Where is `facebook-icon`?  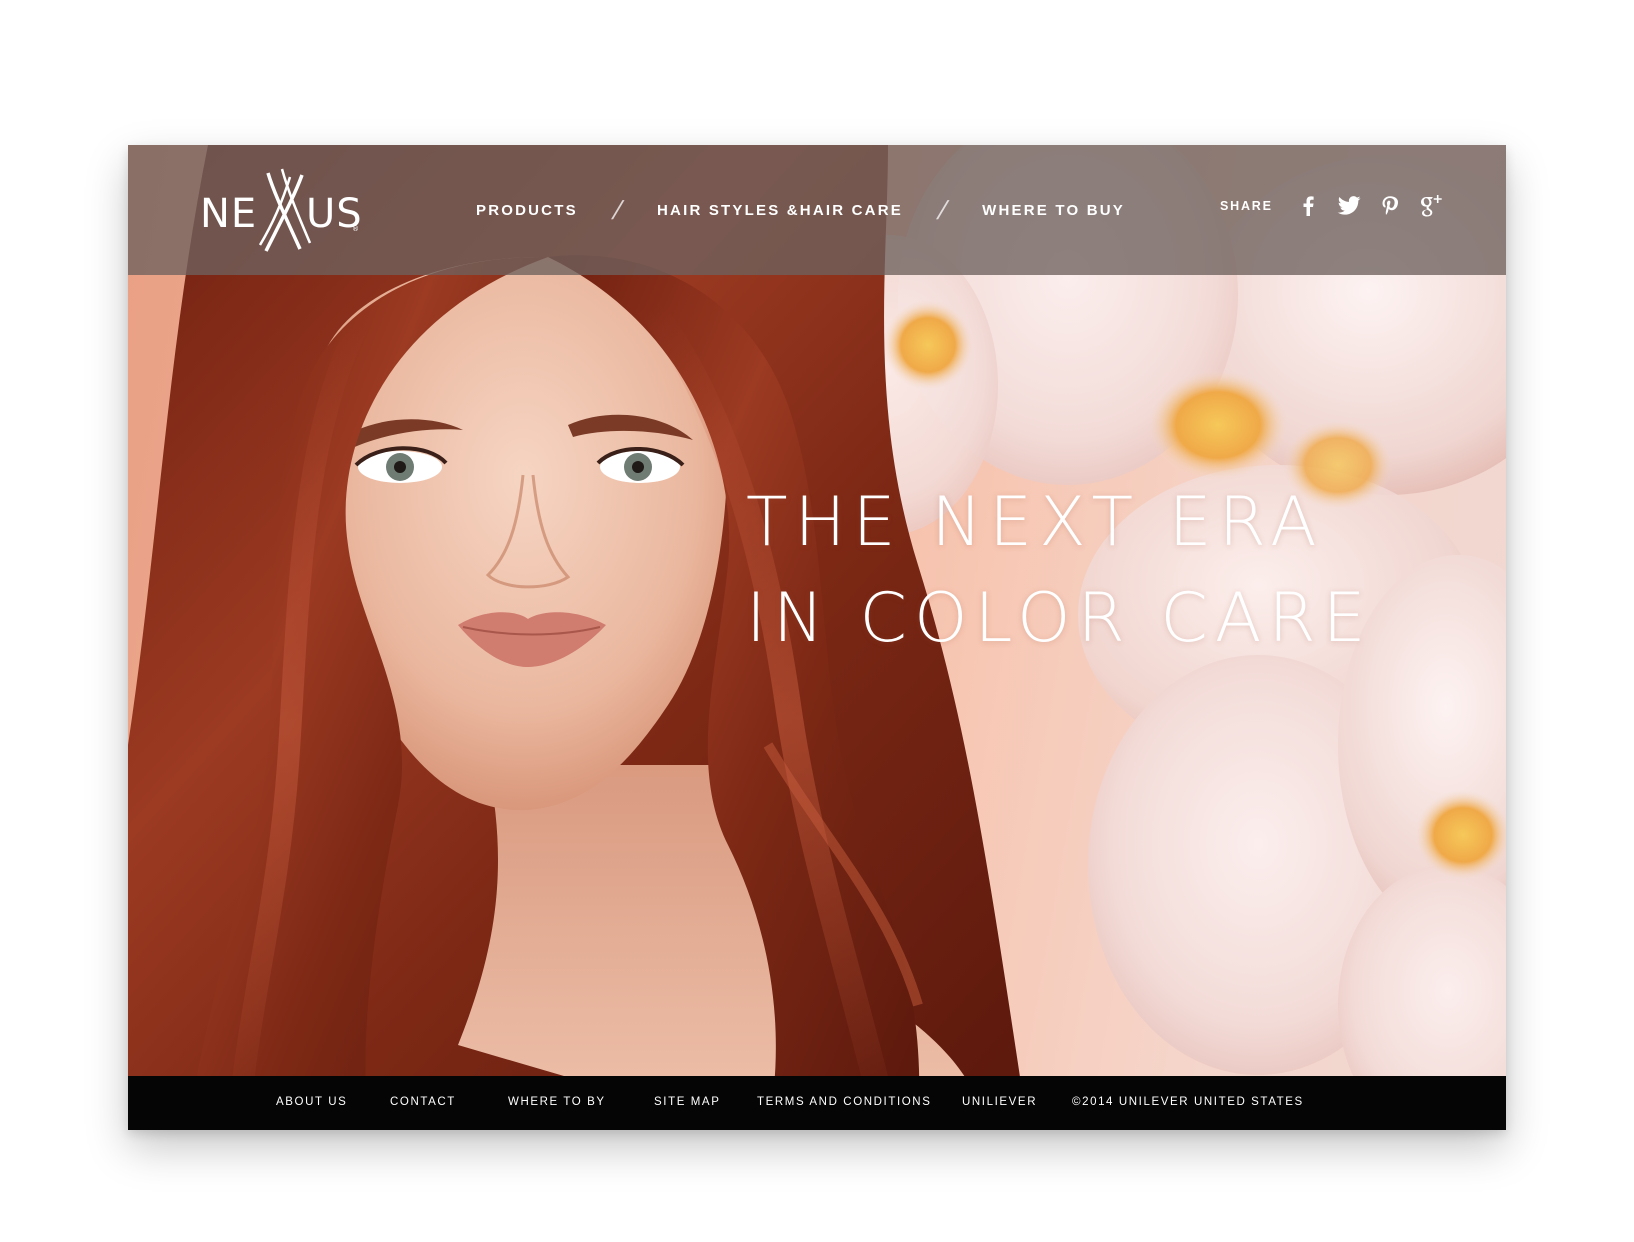
facebook-icon is located at coordinates (1308, 206).